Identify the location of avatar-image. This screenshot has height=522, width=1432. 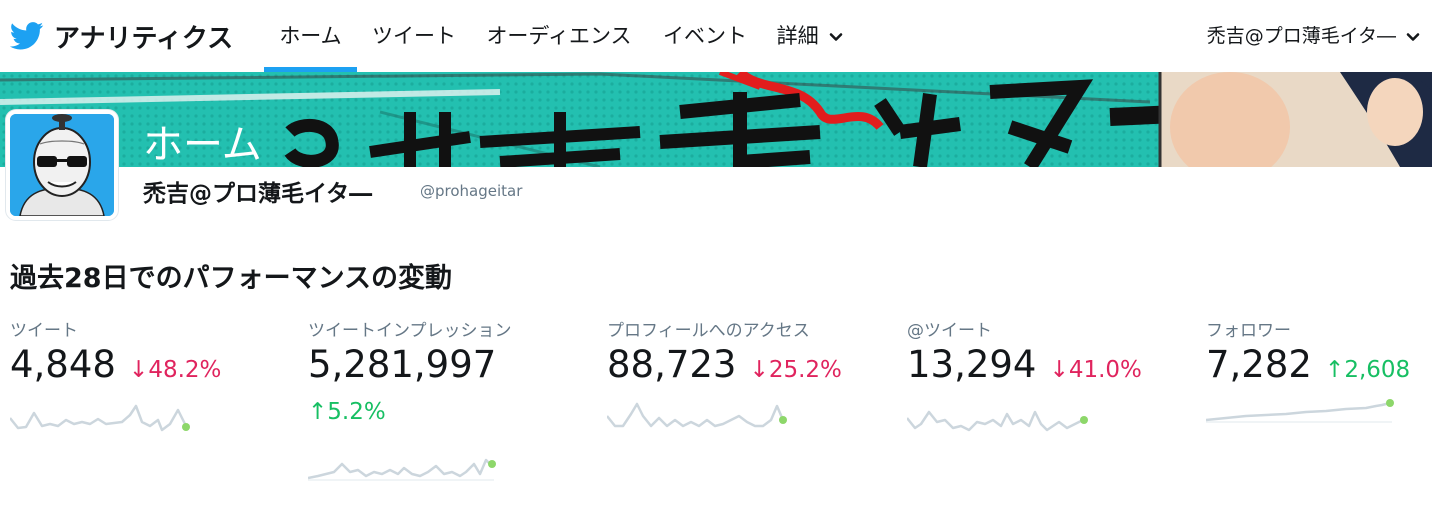
(62, 165).